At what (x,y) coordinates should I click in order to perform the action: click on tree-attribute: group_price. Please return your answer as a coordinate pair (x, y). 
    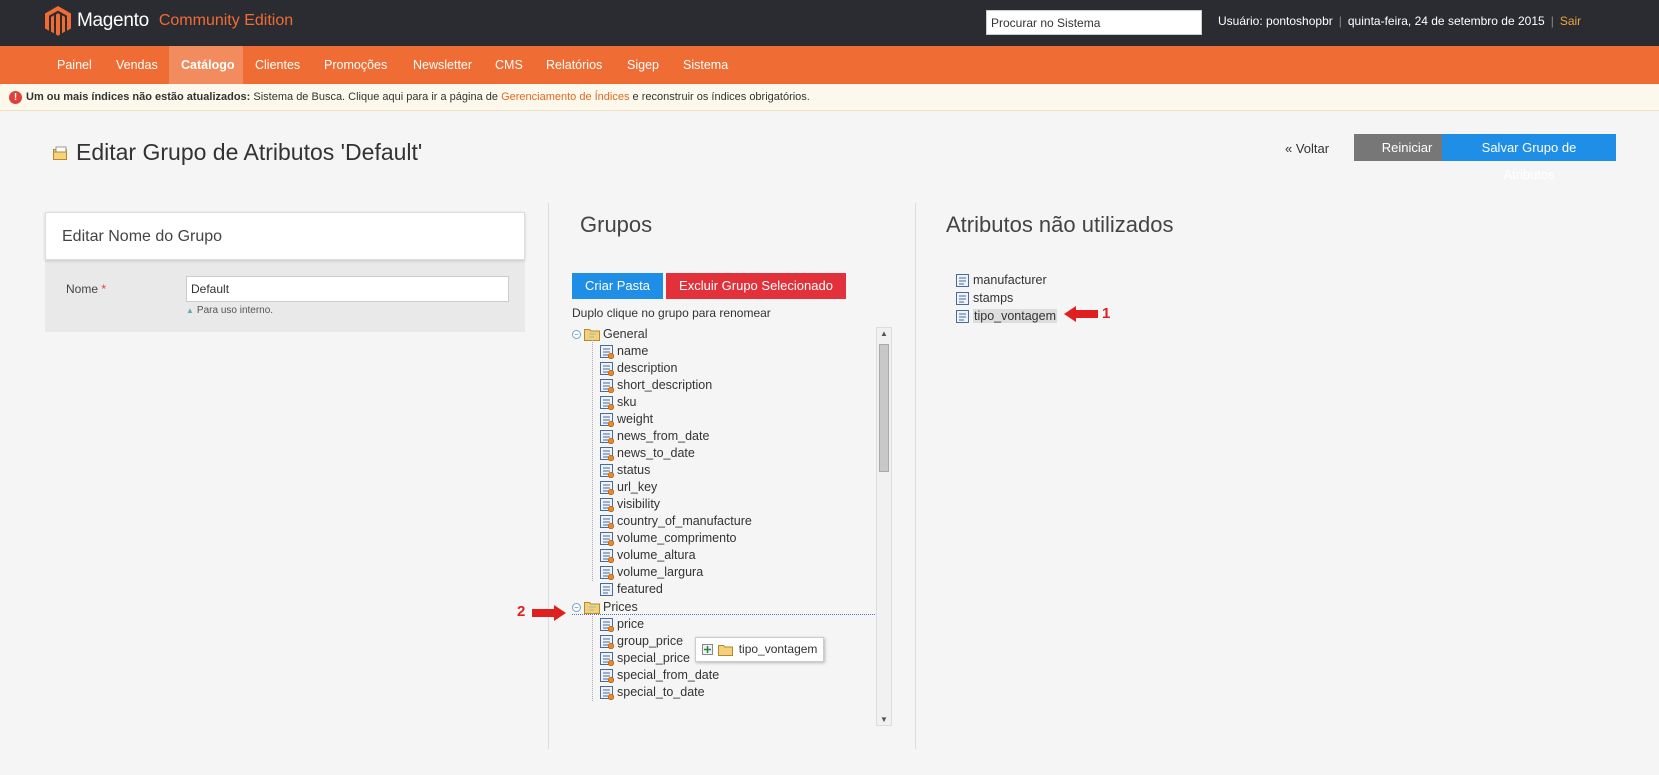
    Looking at the image, I should click on (641, 641).